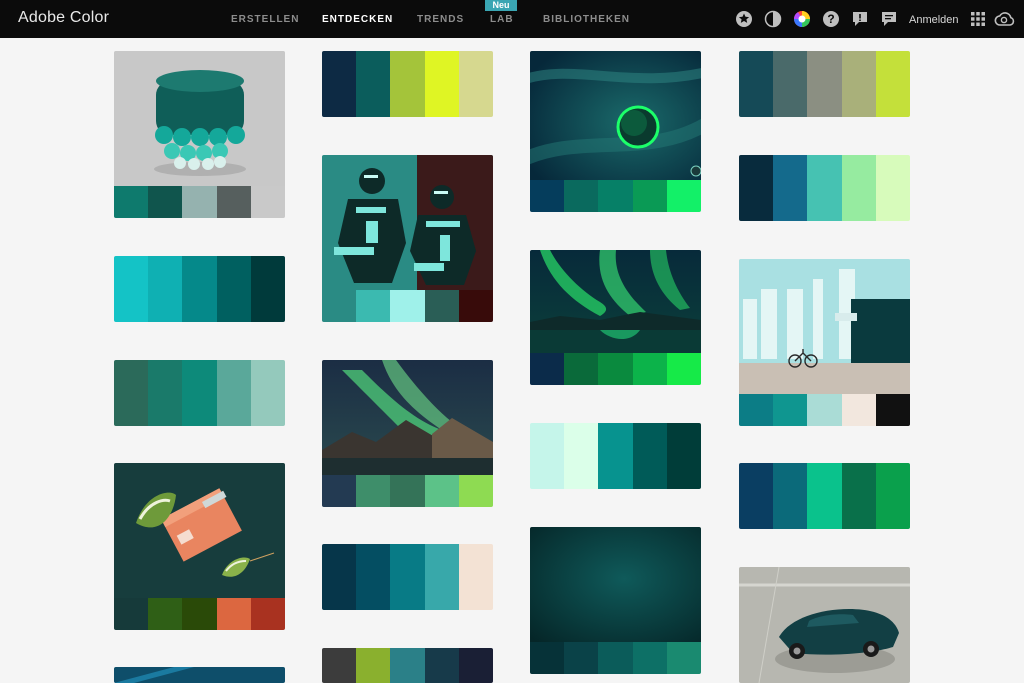  Describe the element at coordinates (934, 20) in the screenshot. I see `sign-in-link: Anmelden` at that location.